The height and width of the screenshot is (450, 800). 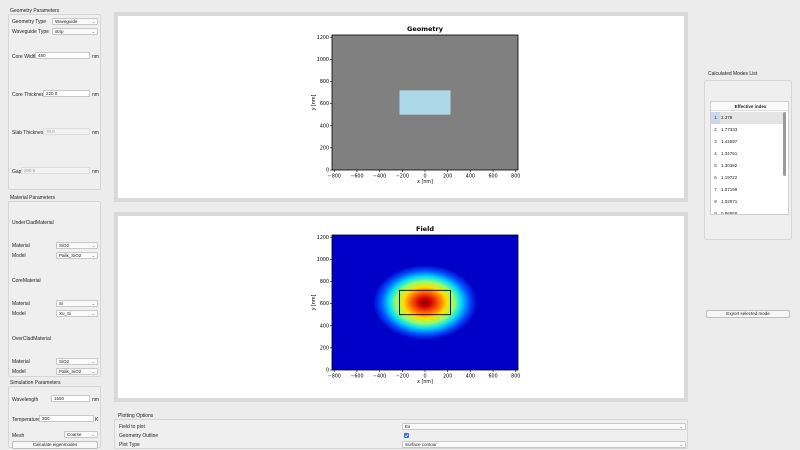 I want to click on slab-thickness-input: 70.0, so click(x=66, y=131).